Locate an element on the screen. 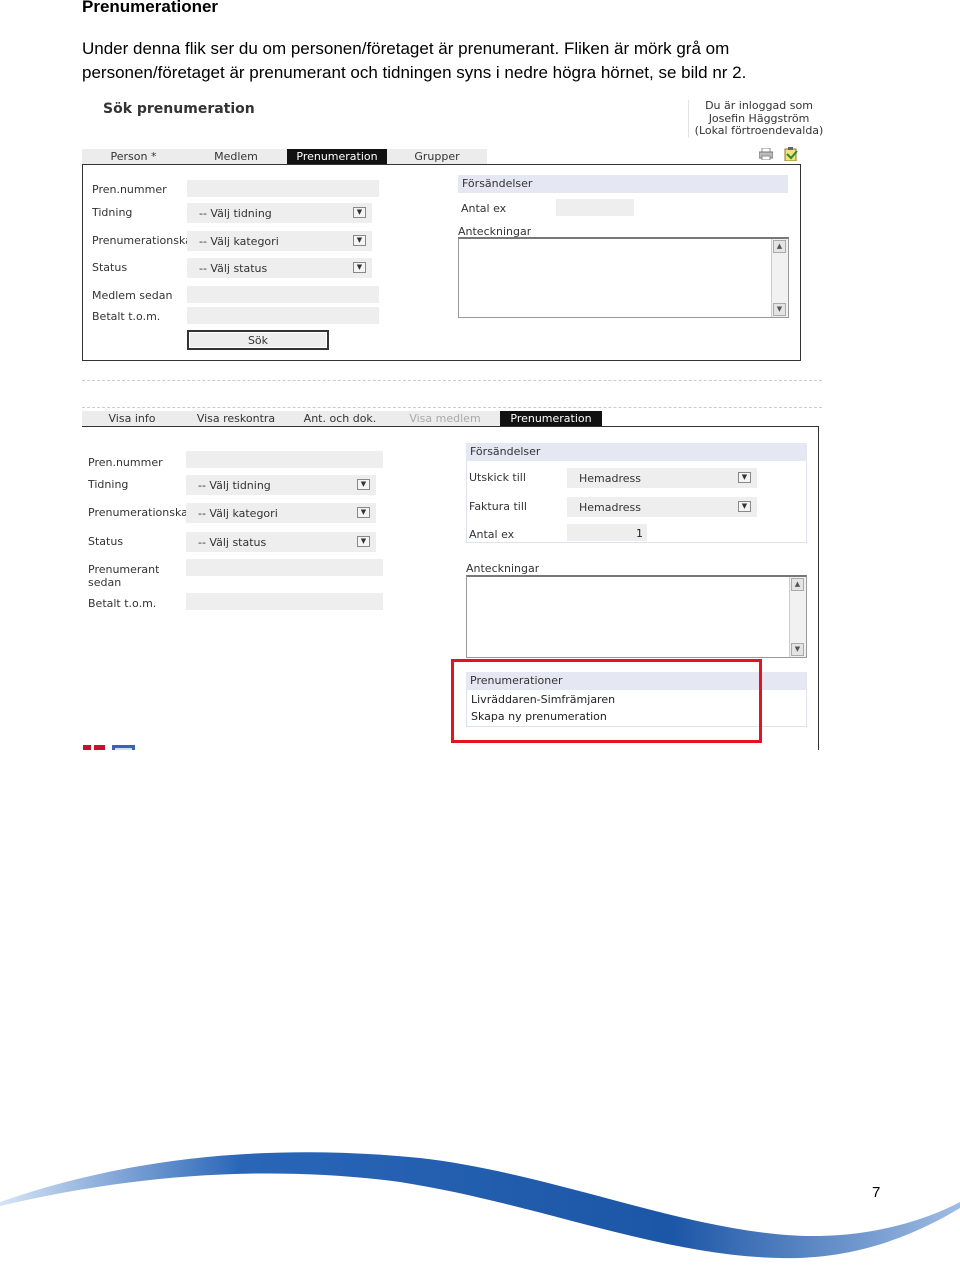  logo-icon is located at coordinates (123, 746).